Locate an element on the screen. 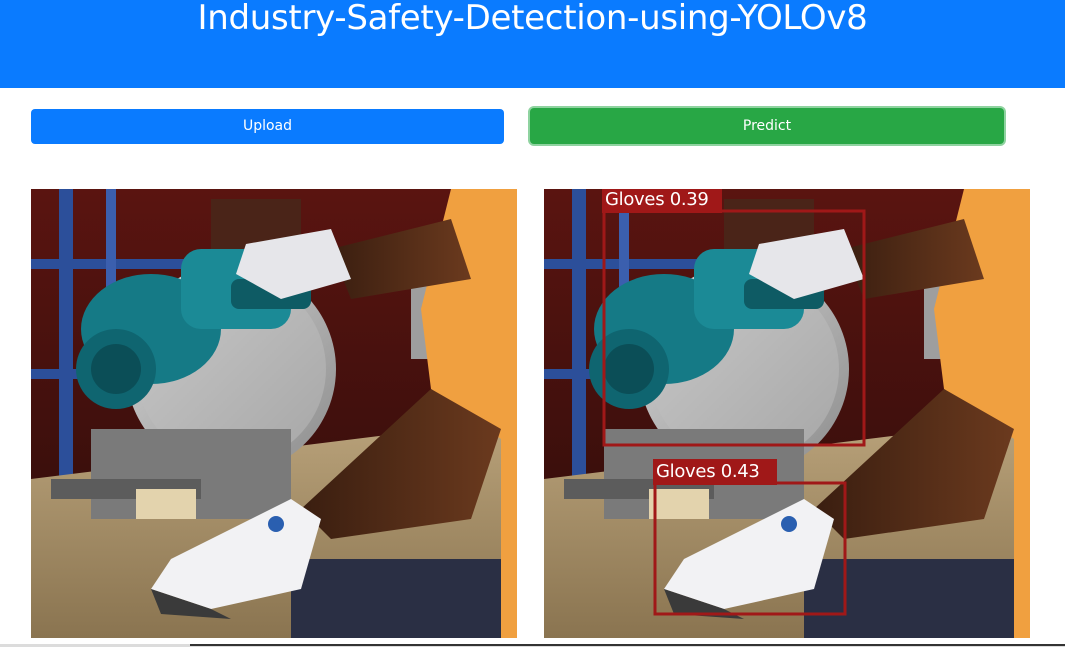 The image size is (1065, 647). header-bar: Industry-Safety-Detection-using-YOLOv8 is located at coordinates (532, 44).